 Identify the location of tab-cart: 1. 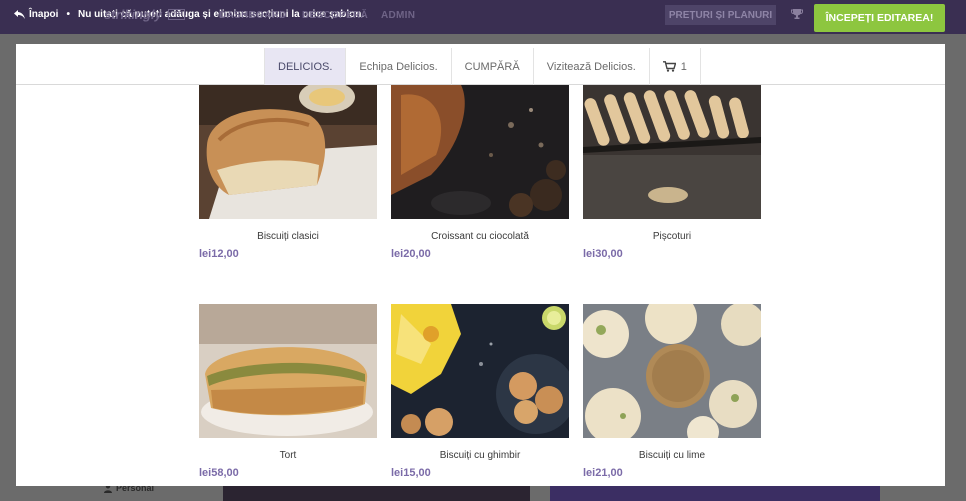
(675, 66).